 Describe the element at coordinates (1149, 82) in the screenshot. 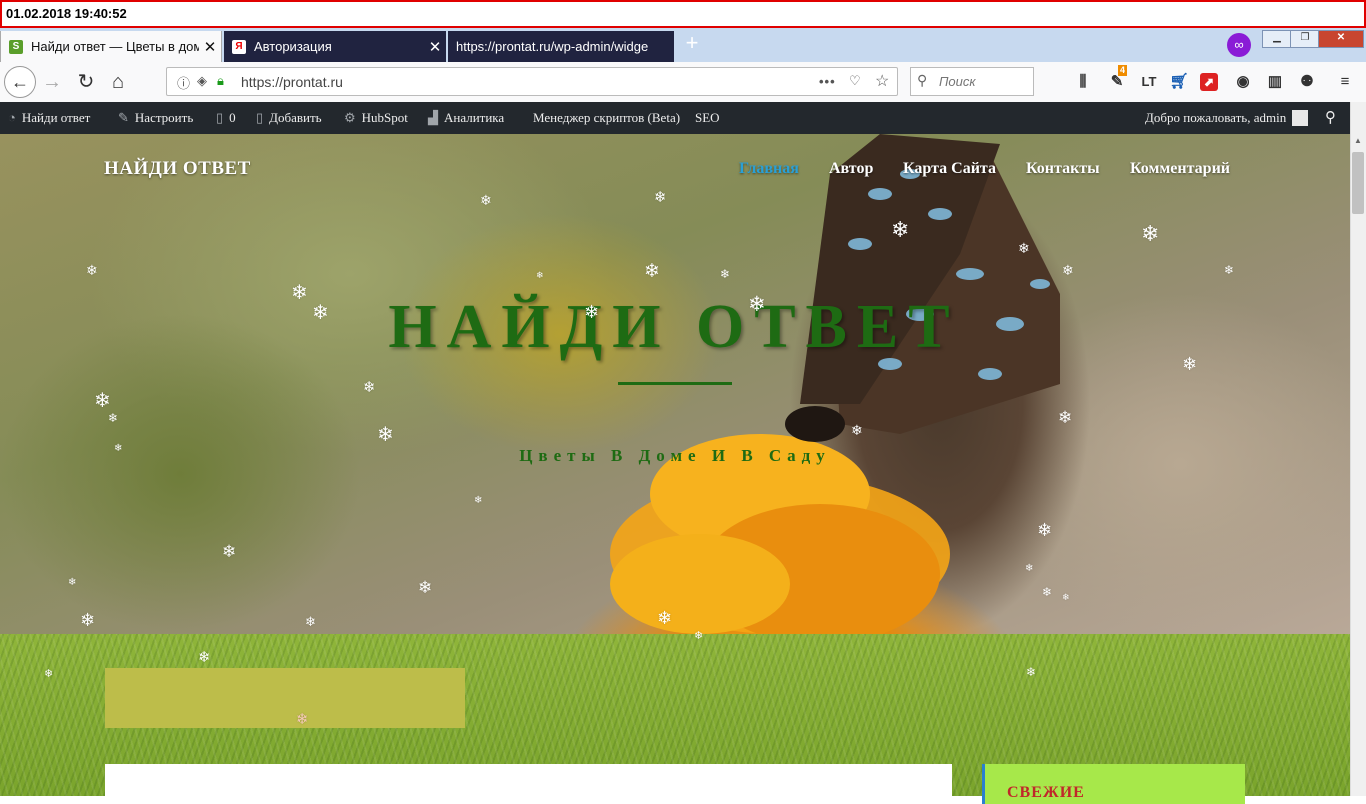

I see `lt-extension-icon: LT` at that location.